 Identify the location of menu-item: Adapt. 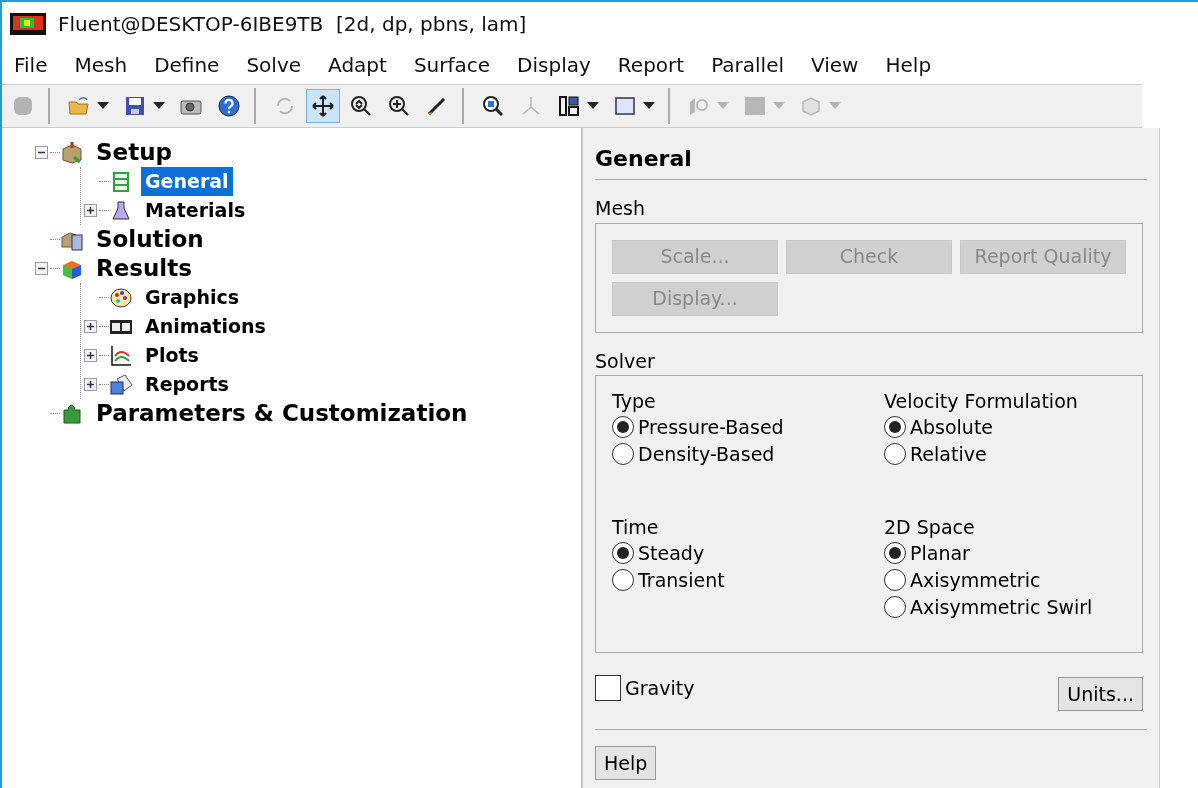
(357, 65).